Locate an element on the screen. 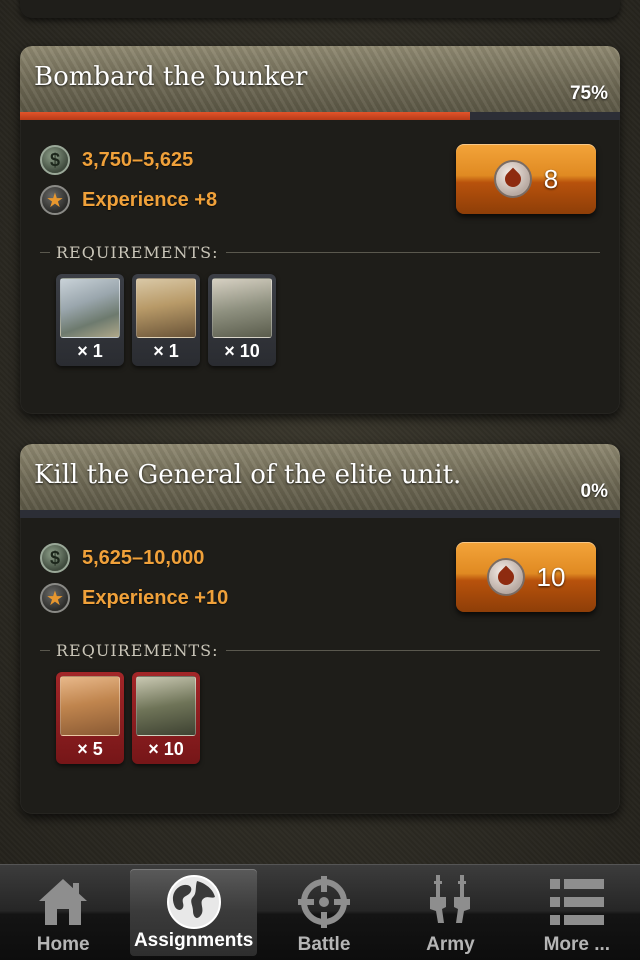 Image resolution: width=640 pixels, height=960 pixels. energy-cost: 10 is located at coordinates (551, 576).